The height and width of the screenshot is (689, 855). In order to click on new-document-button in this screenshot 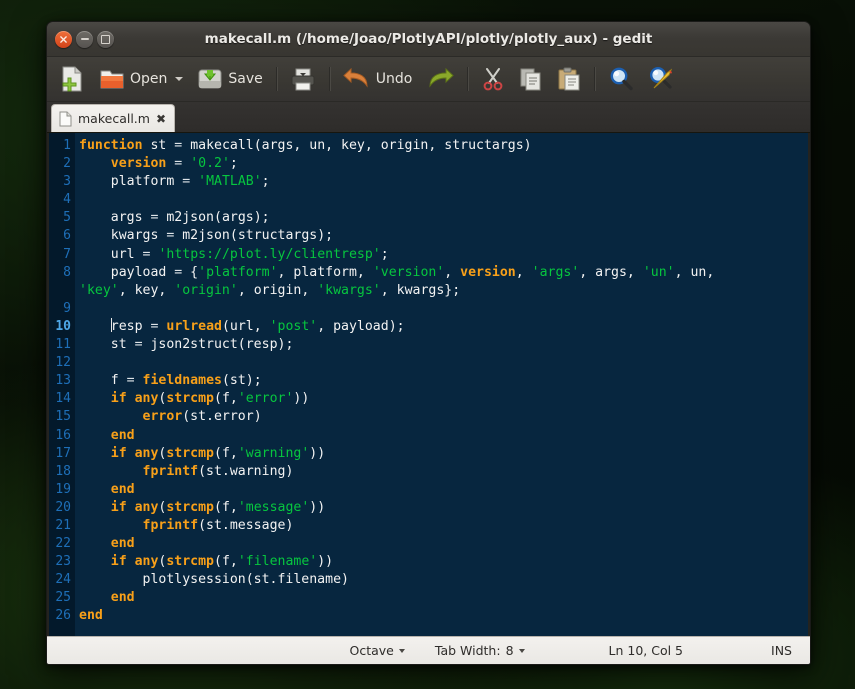, I will do `click(72, 79)`.